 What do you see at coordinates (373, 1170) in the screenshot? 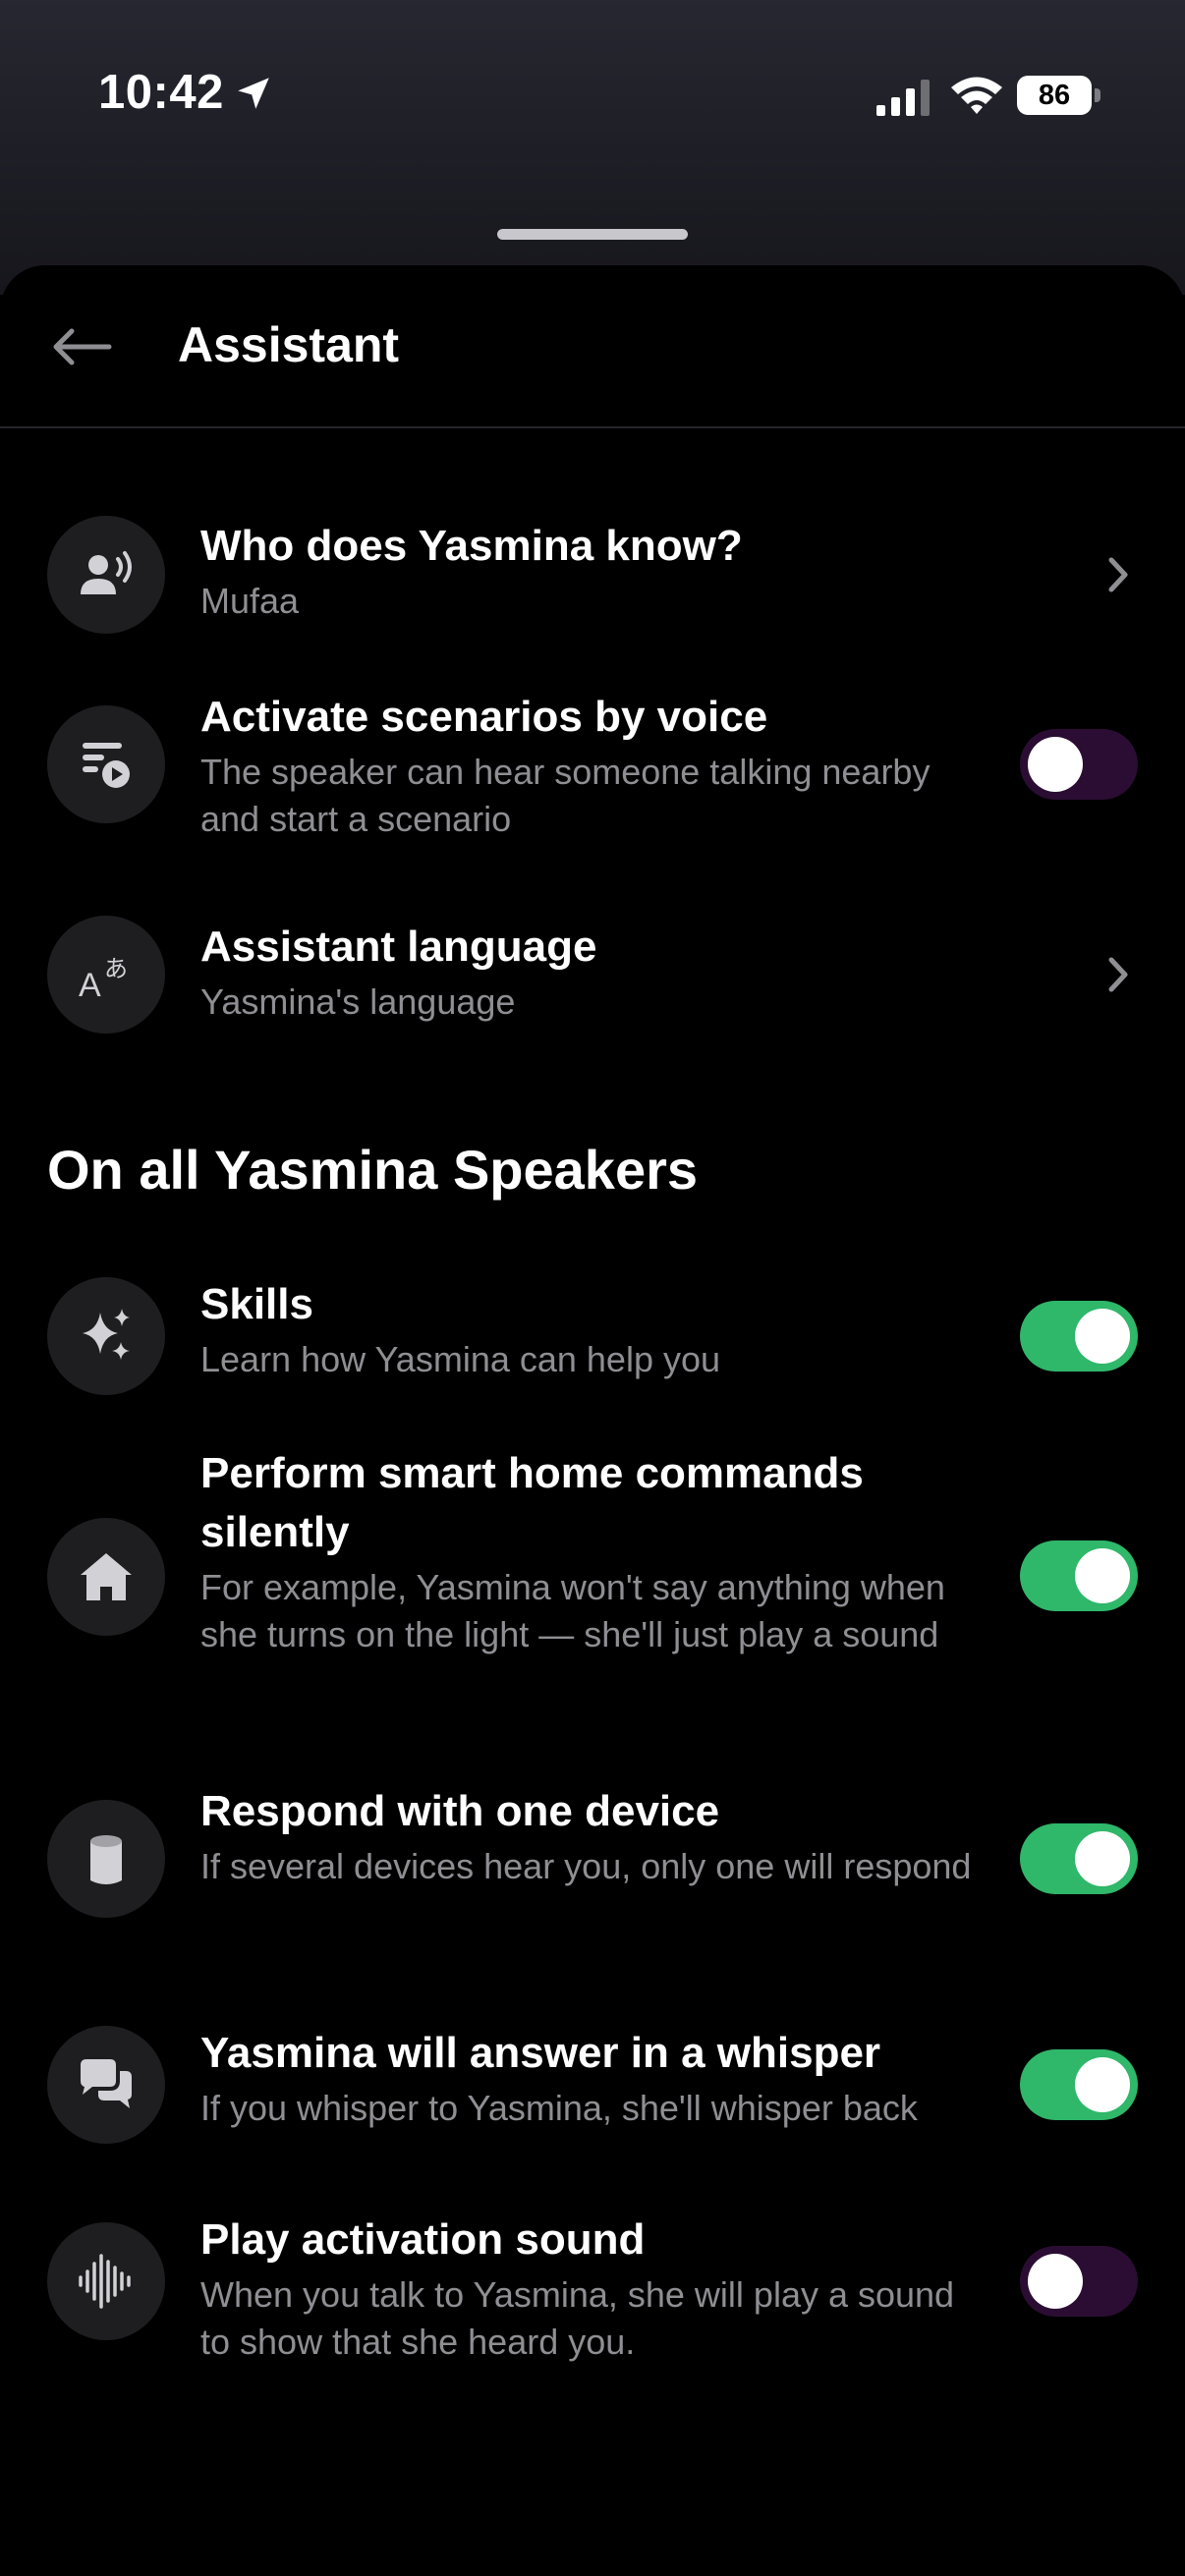
I see `section-title: On all Yasmina Speakers` at bounding box center [373, 1170].